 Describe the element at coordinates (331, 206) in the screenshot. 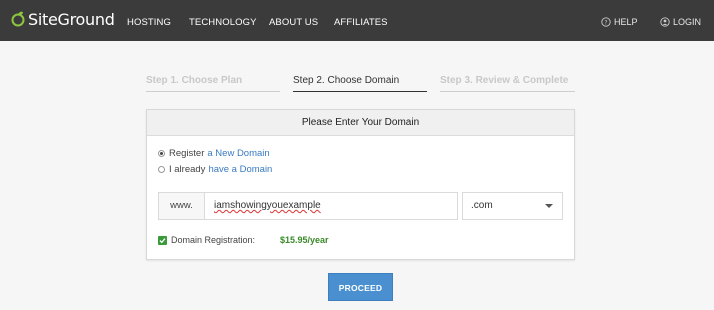

I see `domain-name-input: iamshowingyouexample` at that location.